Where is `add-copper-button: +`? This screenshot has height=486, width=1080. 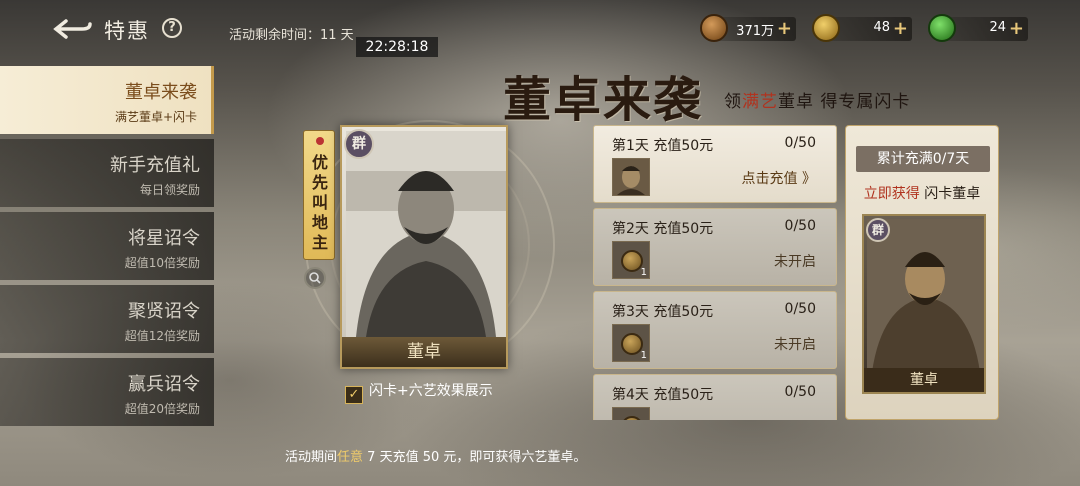 add-copper-button: + is located at coordinates (784, 28).